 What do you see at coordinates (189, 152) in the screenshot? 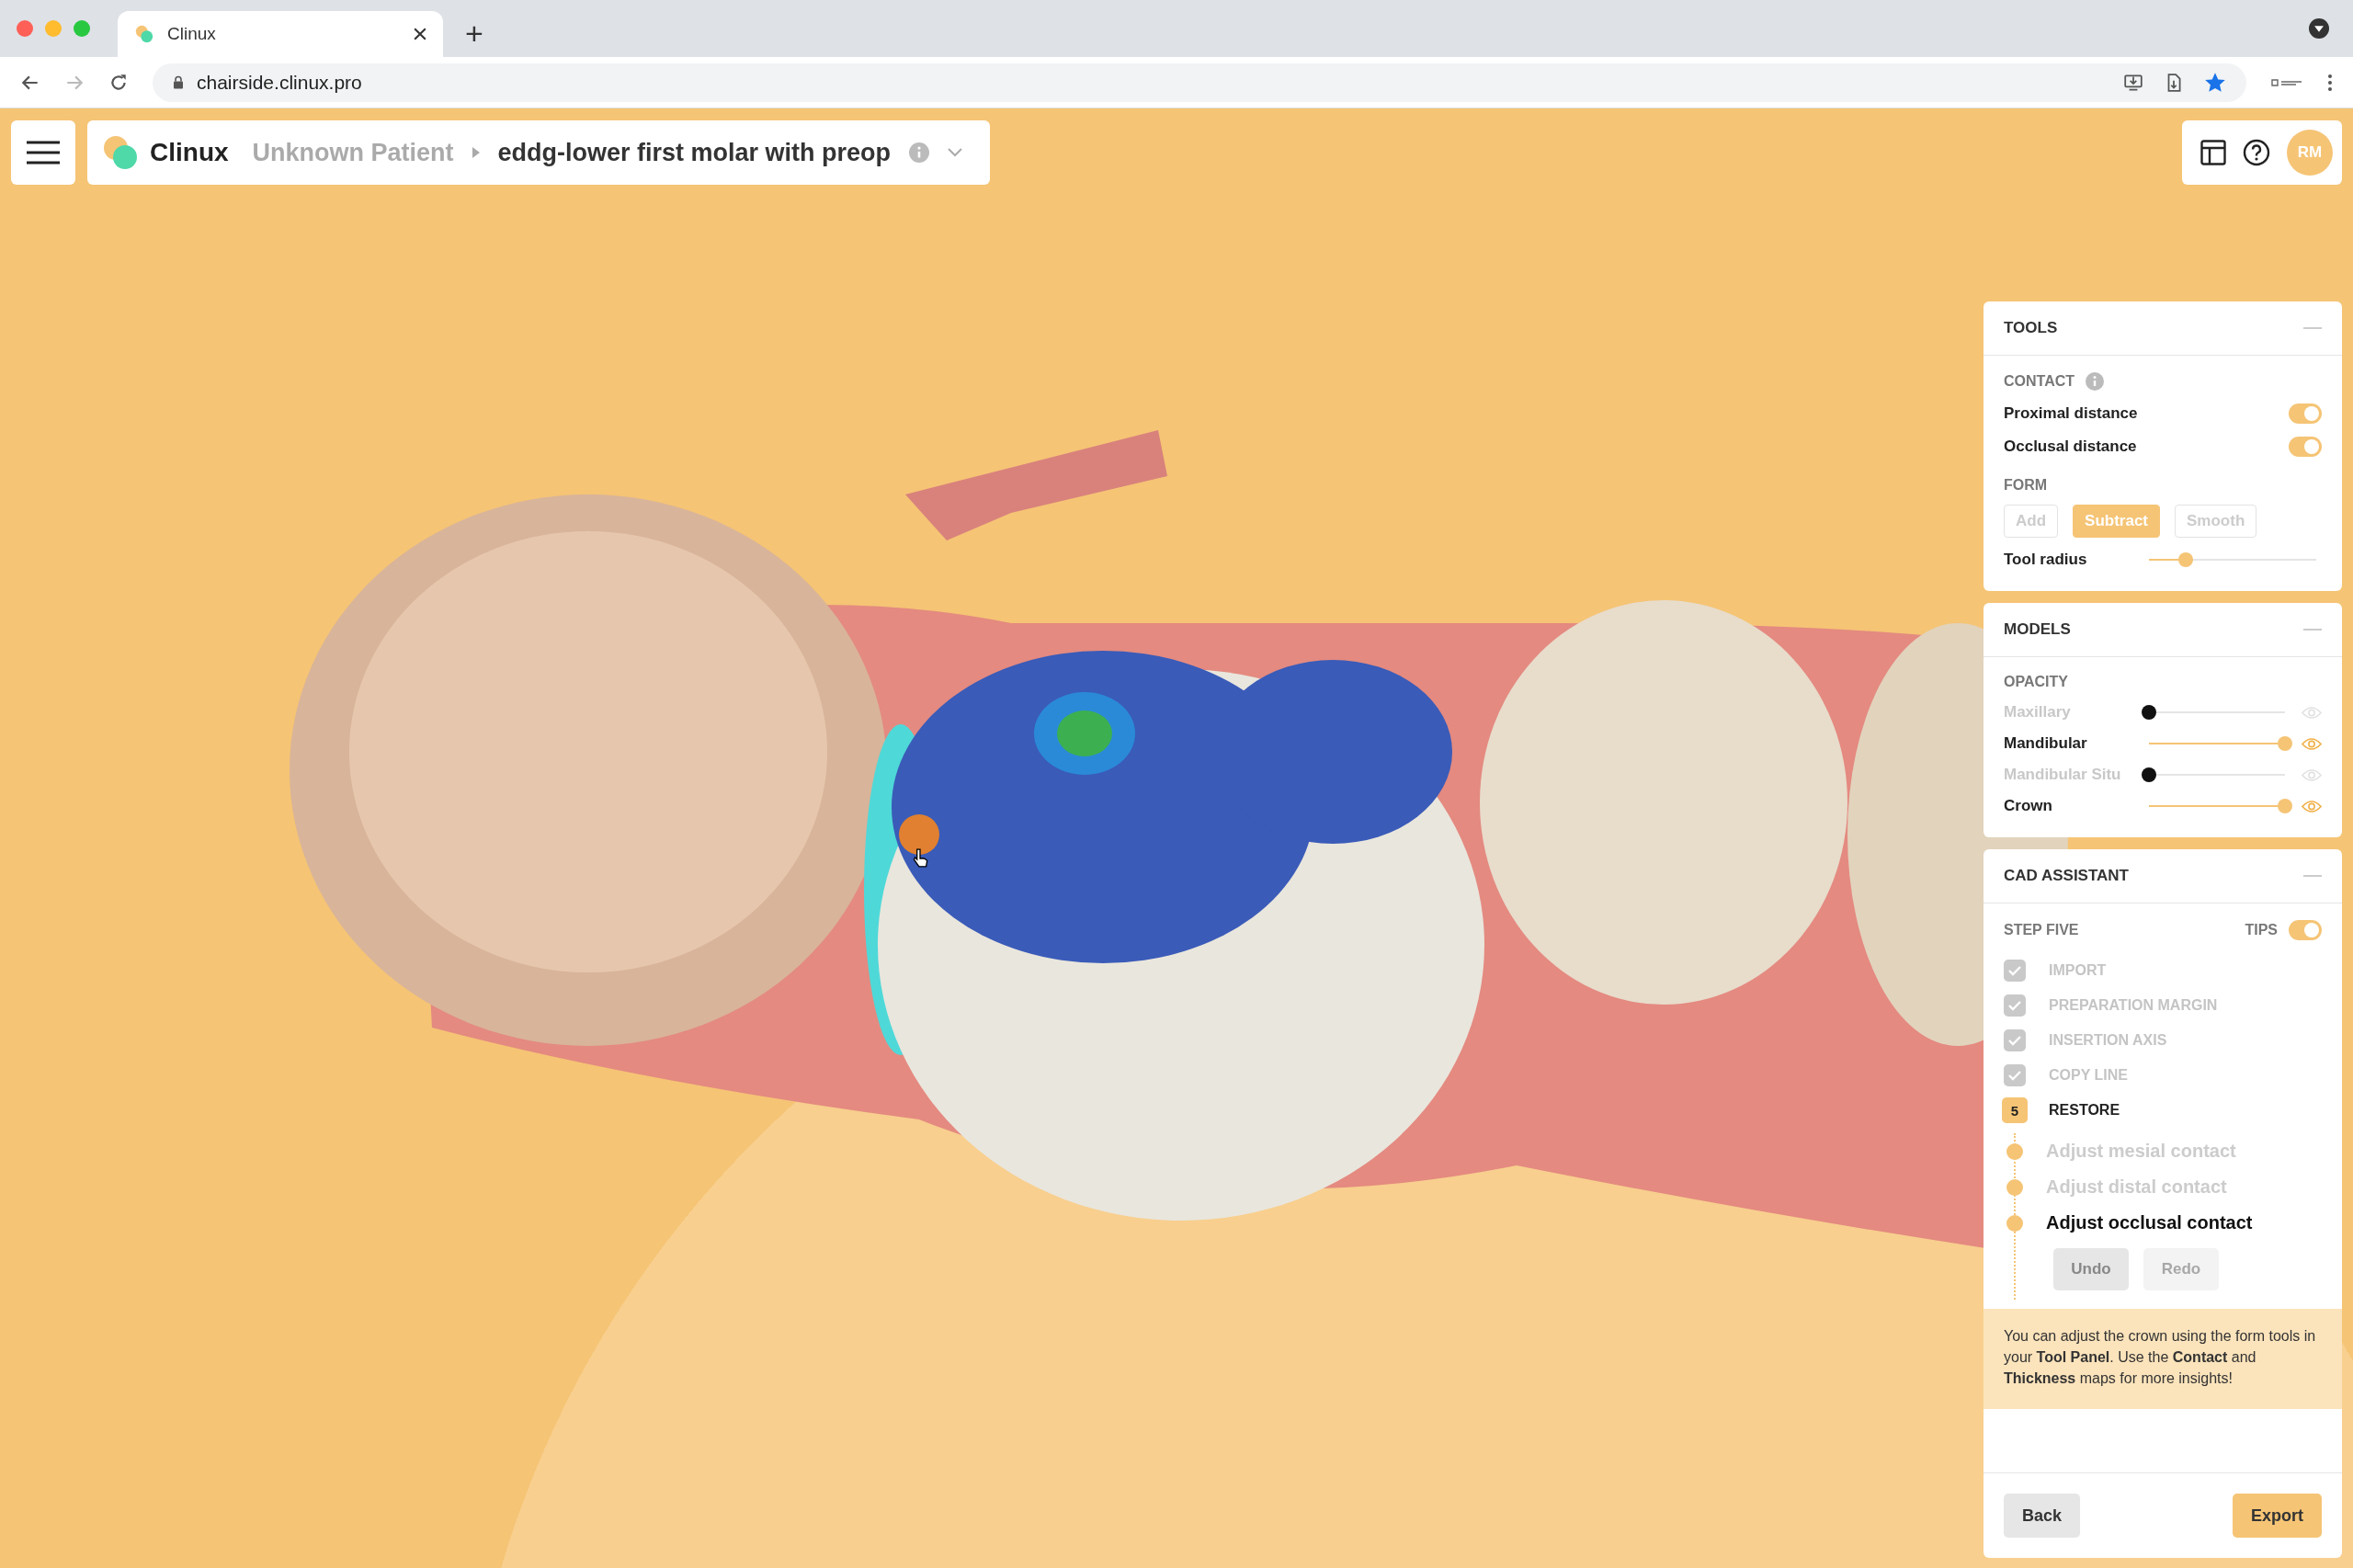
I see `brand-name: Clinux` at bounding box center [189, 152].